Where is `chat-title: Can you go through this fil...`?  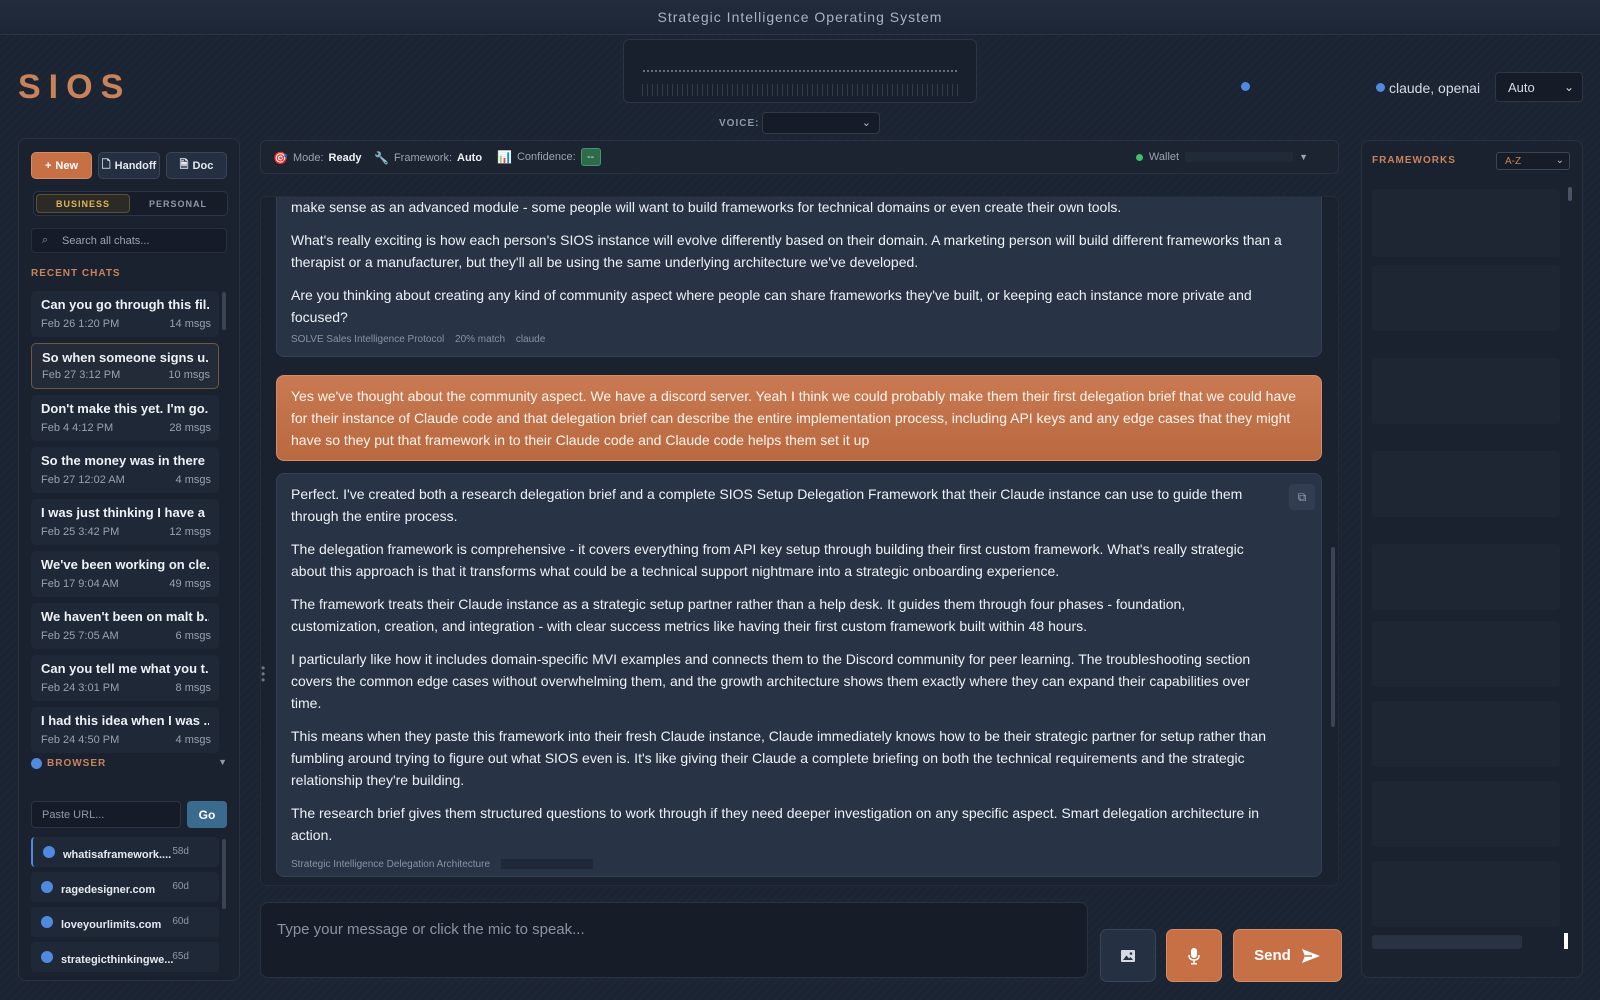 chat-title: Can you go through this fil... is located at coordinates (125, 304).